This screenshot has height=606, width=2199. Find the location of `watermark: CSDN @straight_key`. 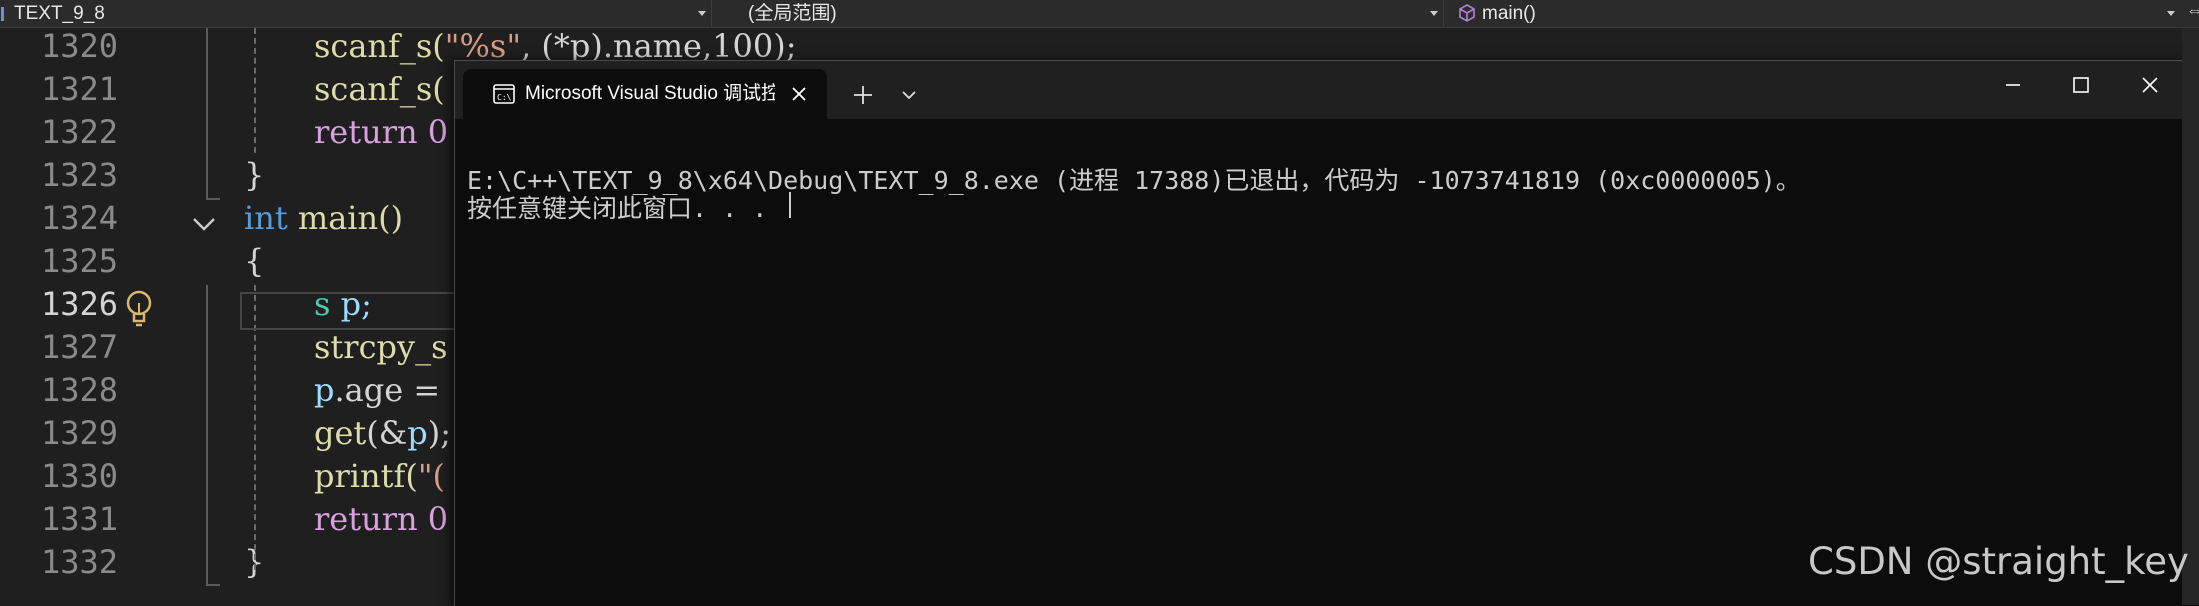

watermark: CSDN @straight_key is located at coordinates (1998, 561).